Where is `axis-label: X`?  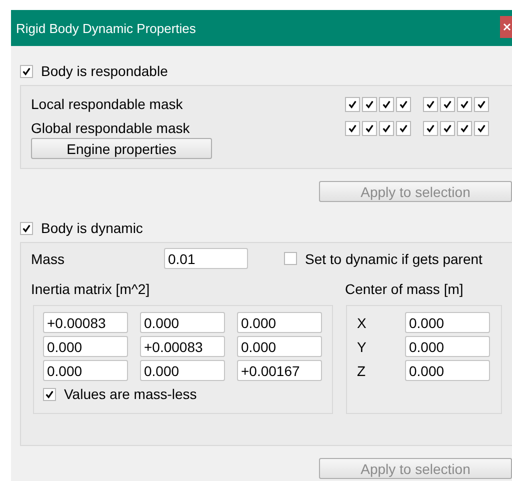 axis-label: X is located at coordinates (362, 322).